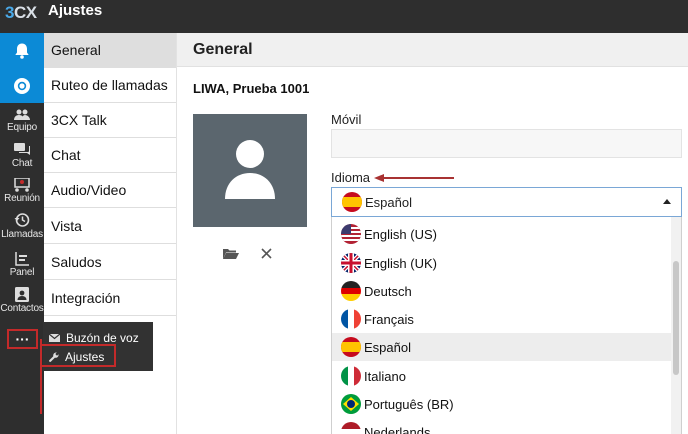 The height and width of the screenshot is (434, 688). I want to click on chrome-icon, so click(22, 85).